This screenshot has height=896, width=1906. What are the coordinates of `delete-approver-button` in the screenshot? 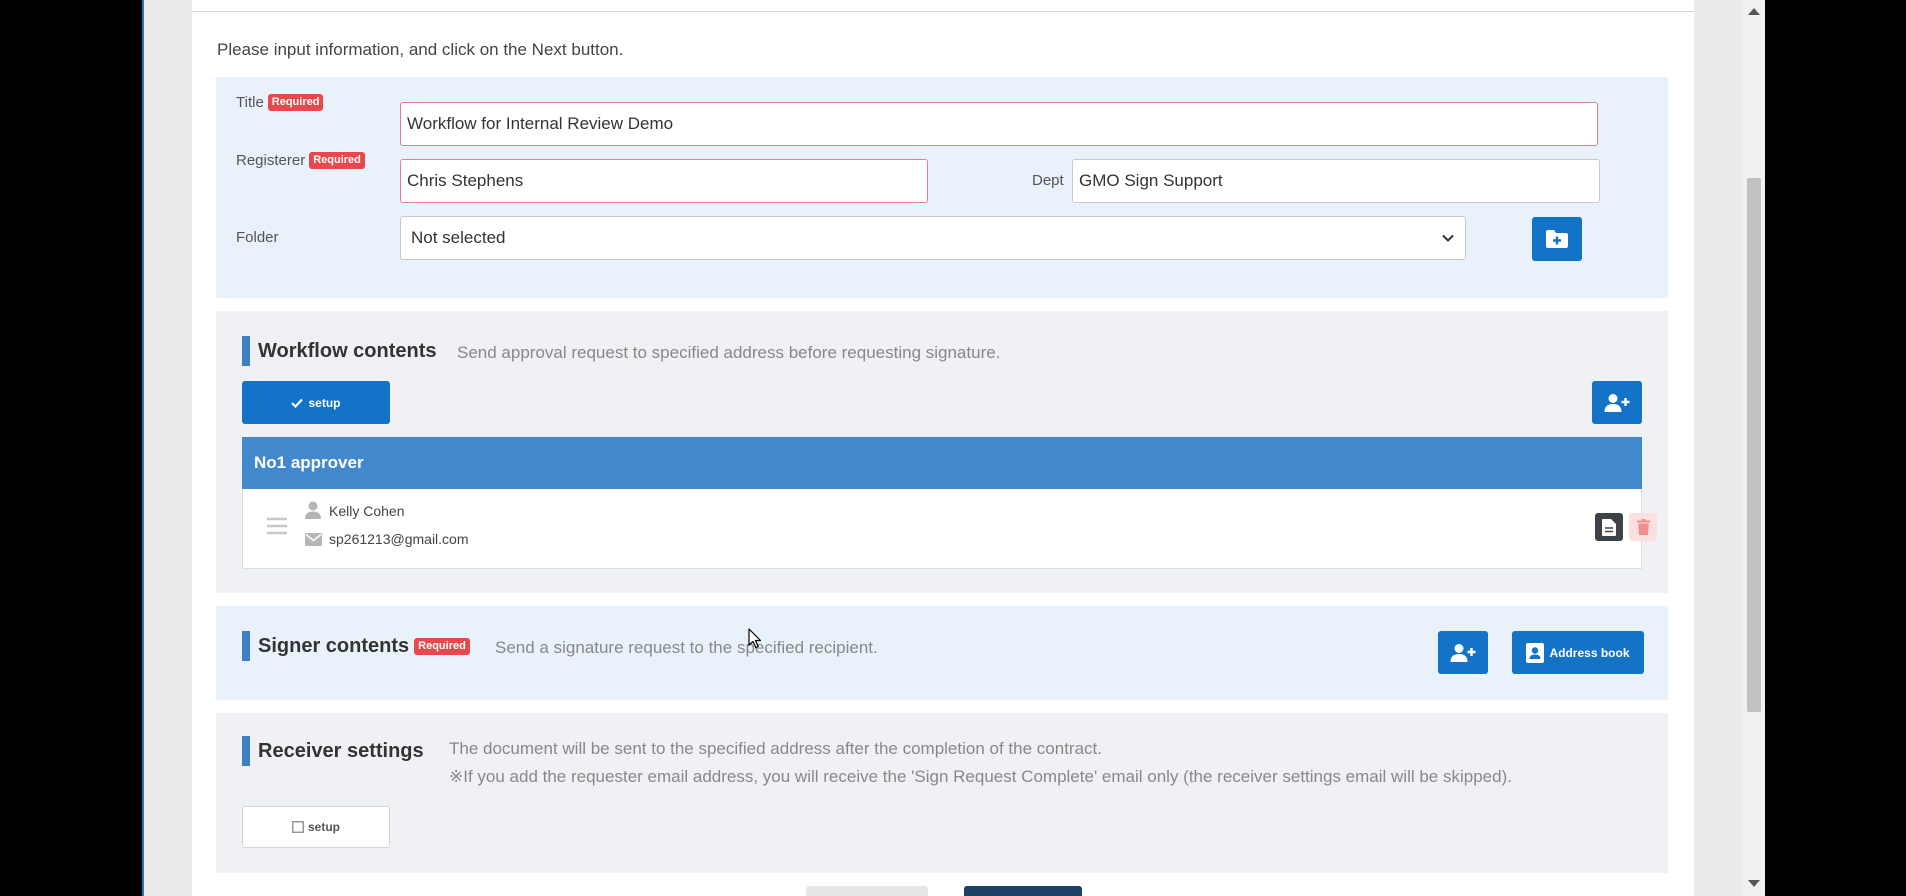 It's located at (1643, 527).